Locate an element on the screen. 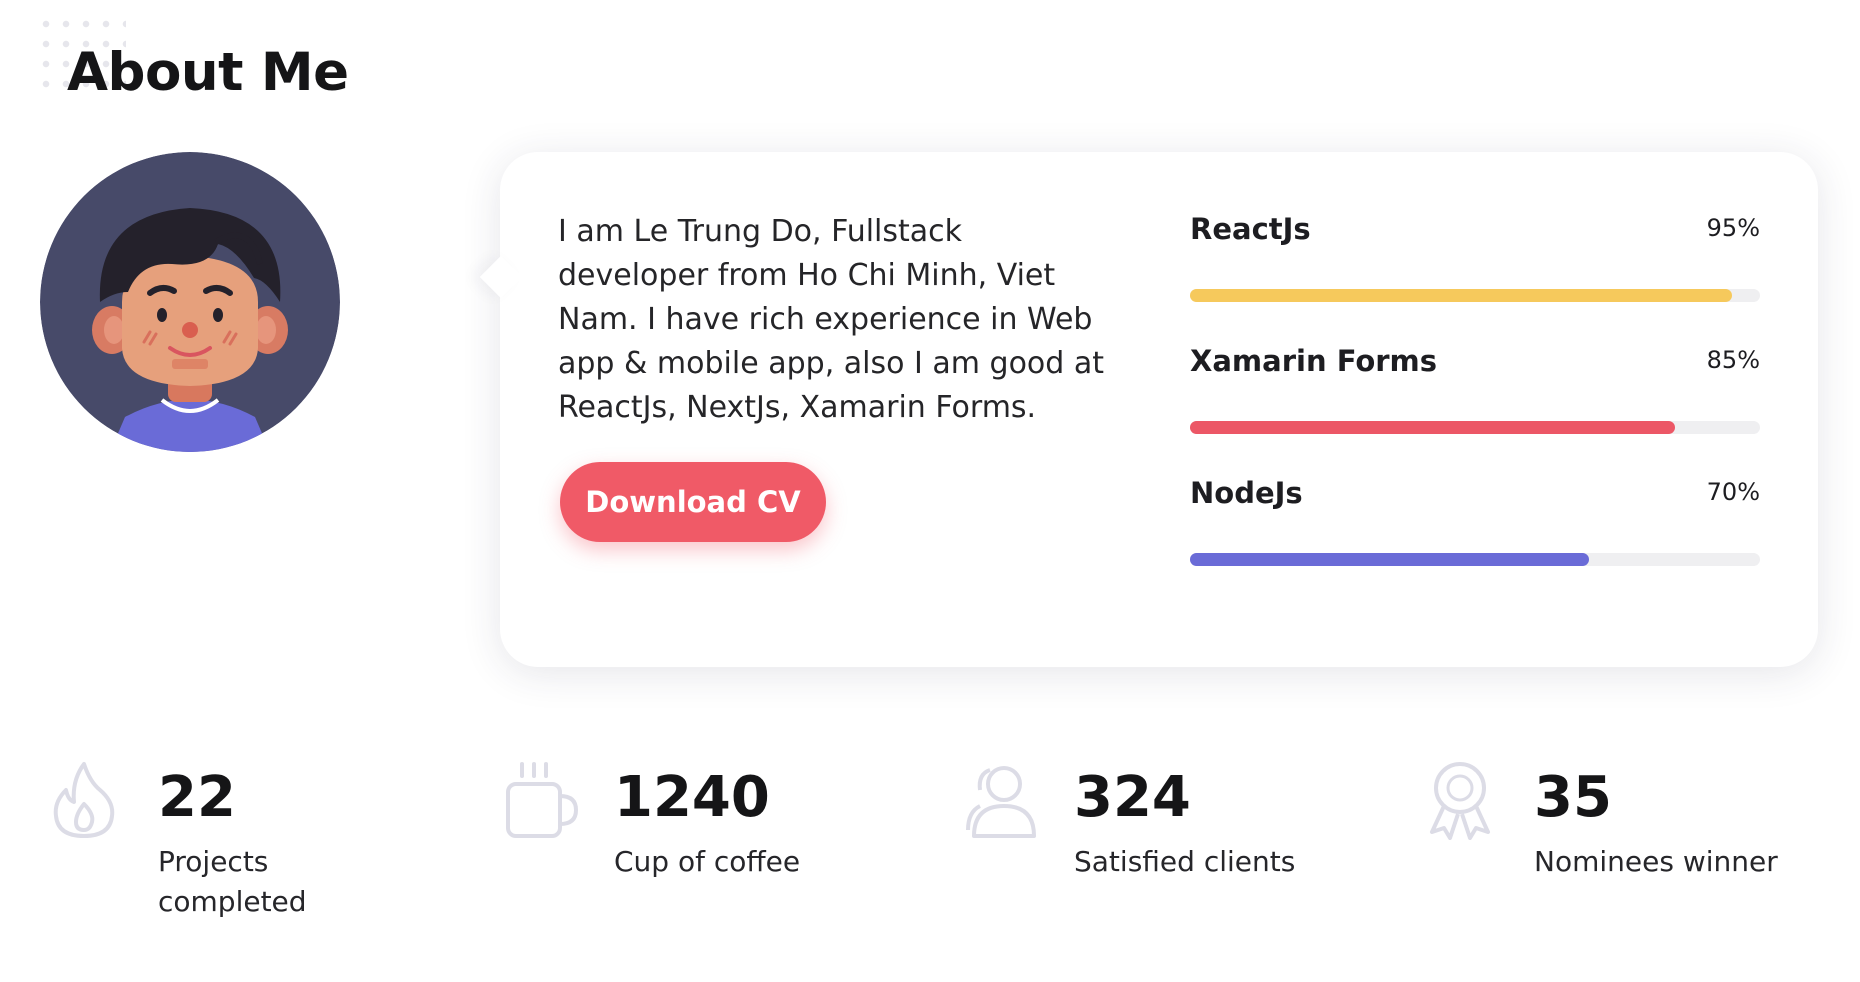 Image resolution: width=1860 pixels, height=982 pixels. download-cv-button: Download CV is located at coordinates (693, 502).